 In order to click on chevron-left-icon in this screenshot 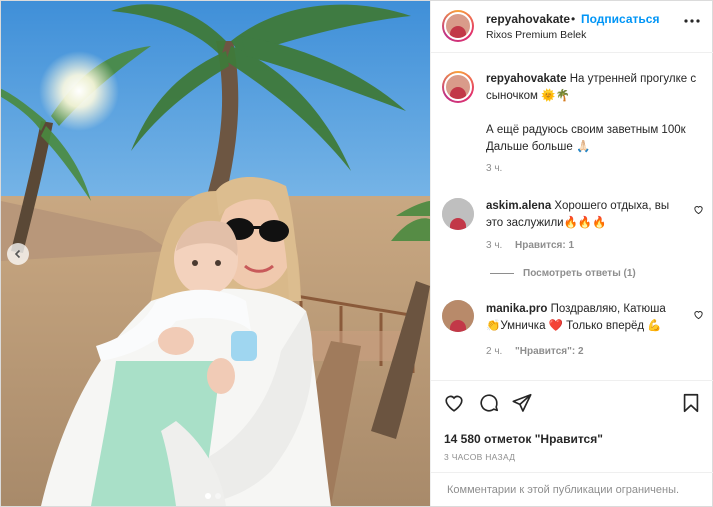, I will do `click(17, 254)`.